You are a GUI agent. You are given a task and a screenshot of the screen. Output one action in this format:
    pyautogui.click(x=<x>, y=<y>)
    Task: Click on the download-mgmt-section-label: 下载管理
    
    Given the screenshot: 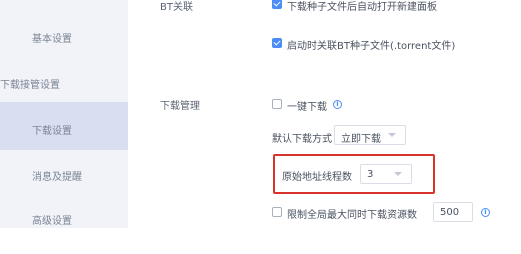 What is the action you would take?
    pyautogui.click(x=180, y=106)
    